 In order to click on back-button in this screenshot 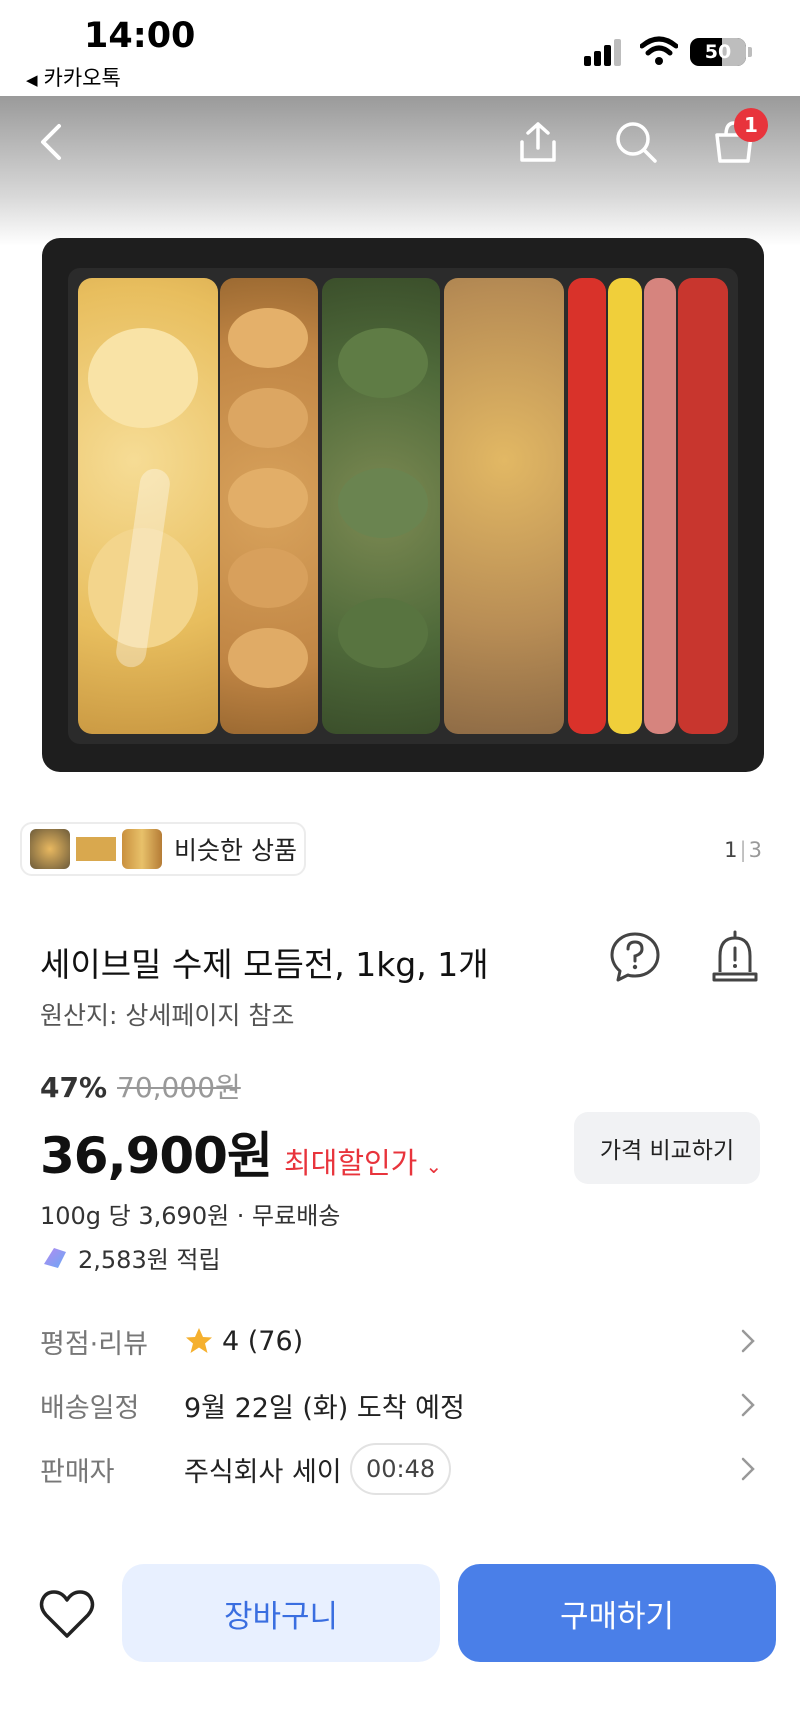, I will do `click(52, 142)`.